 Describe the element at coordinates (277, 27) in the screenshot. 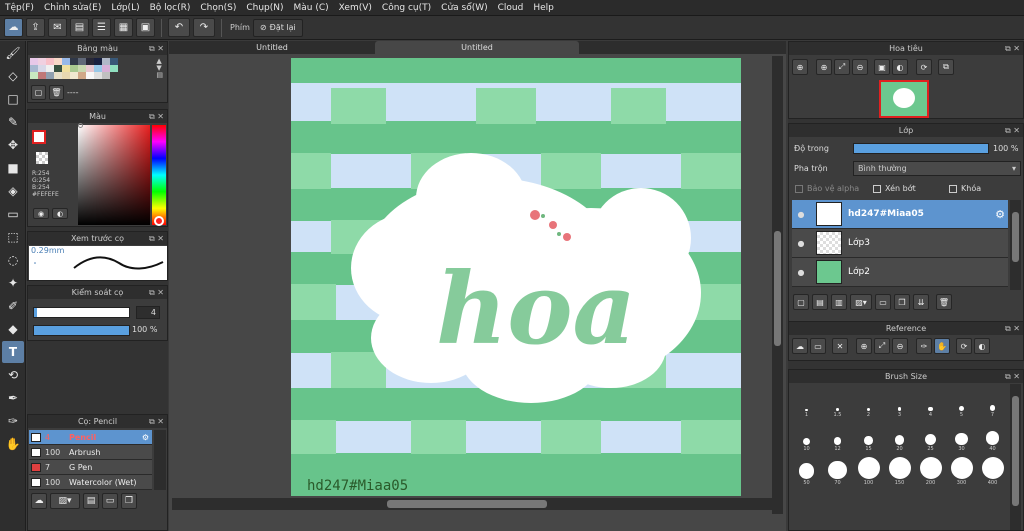

I see `reset-button: ⊘ Đặt lại` at that location.